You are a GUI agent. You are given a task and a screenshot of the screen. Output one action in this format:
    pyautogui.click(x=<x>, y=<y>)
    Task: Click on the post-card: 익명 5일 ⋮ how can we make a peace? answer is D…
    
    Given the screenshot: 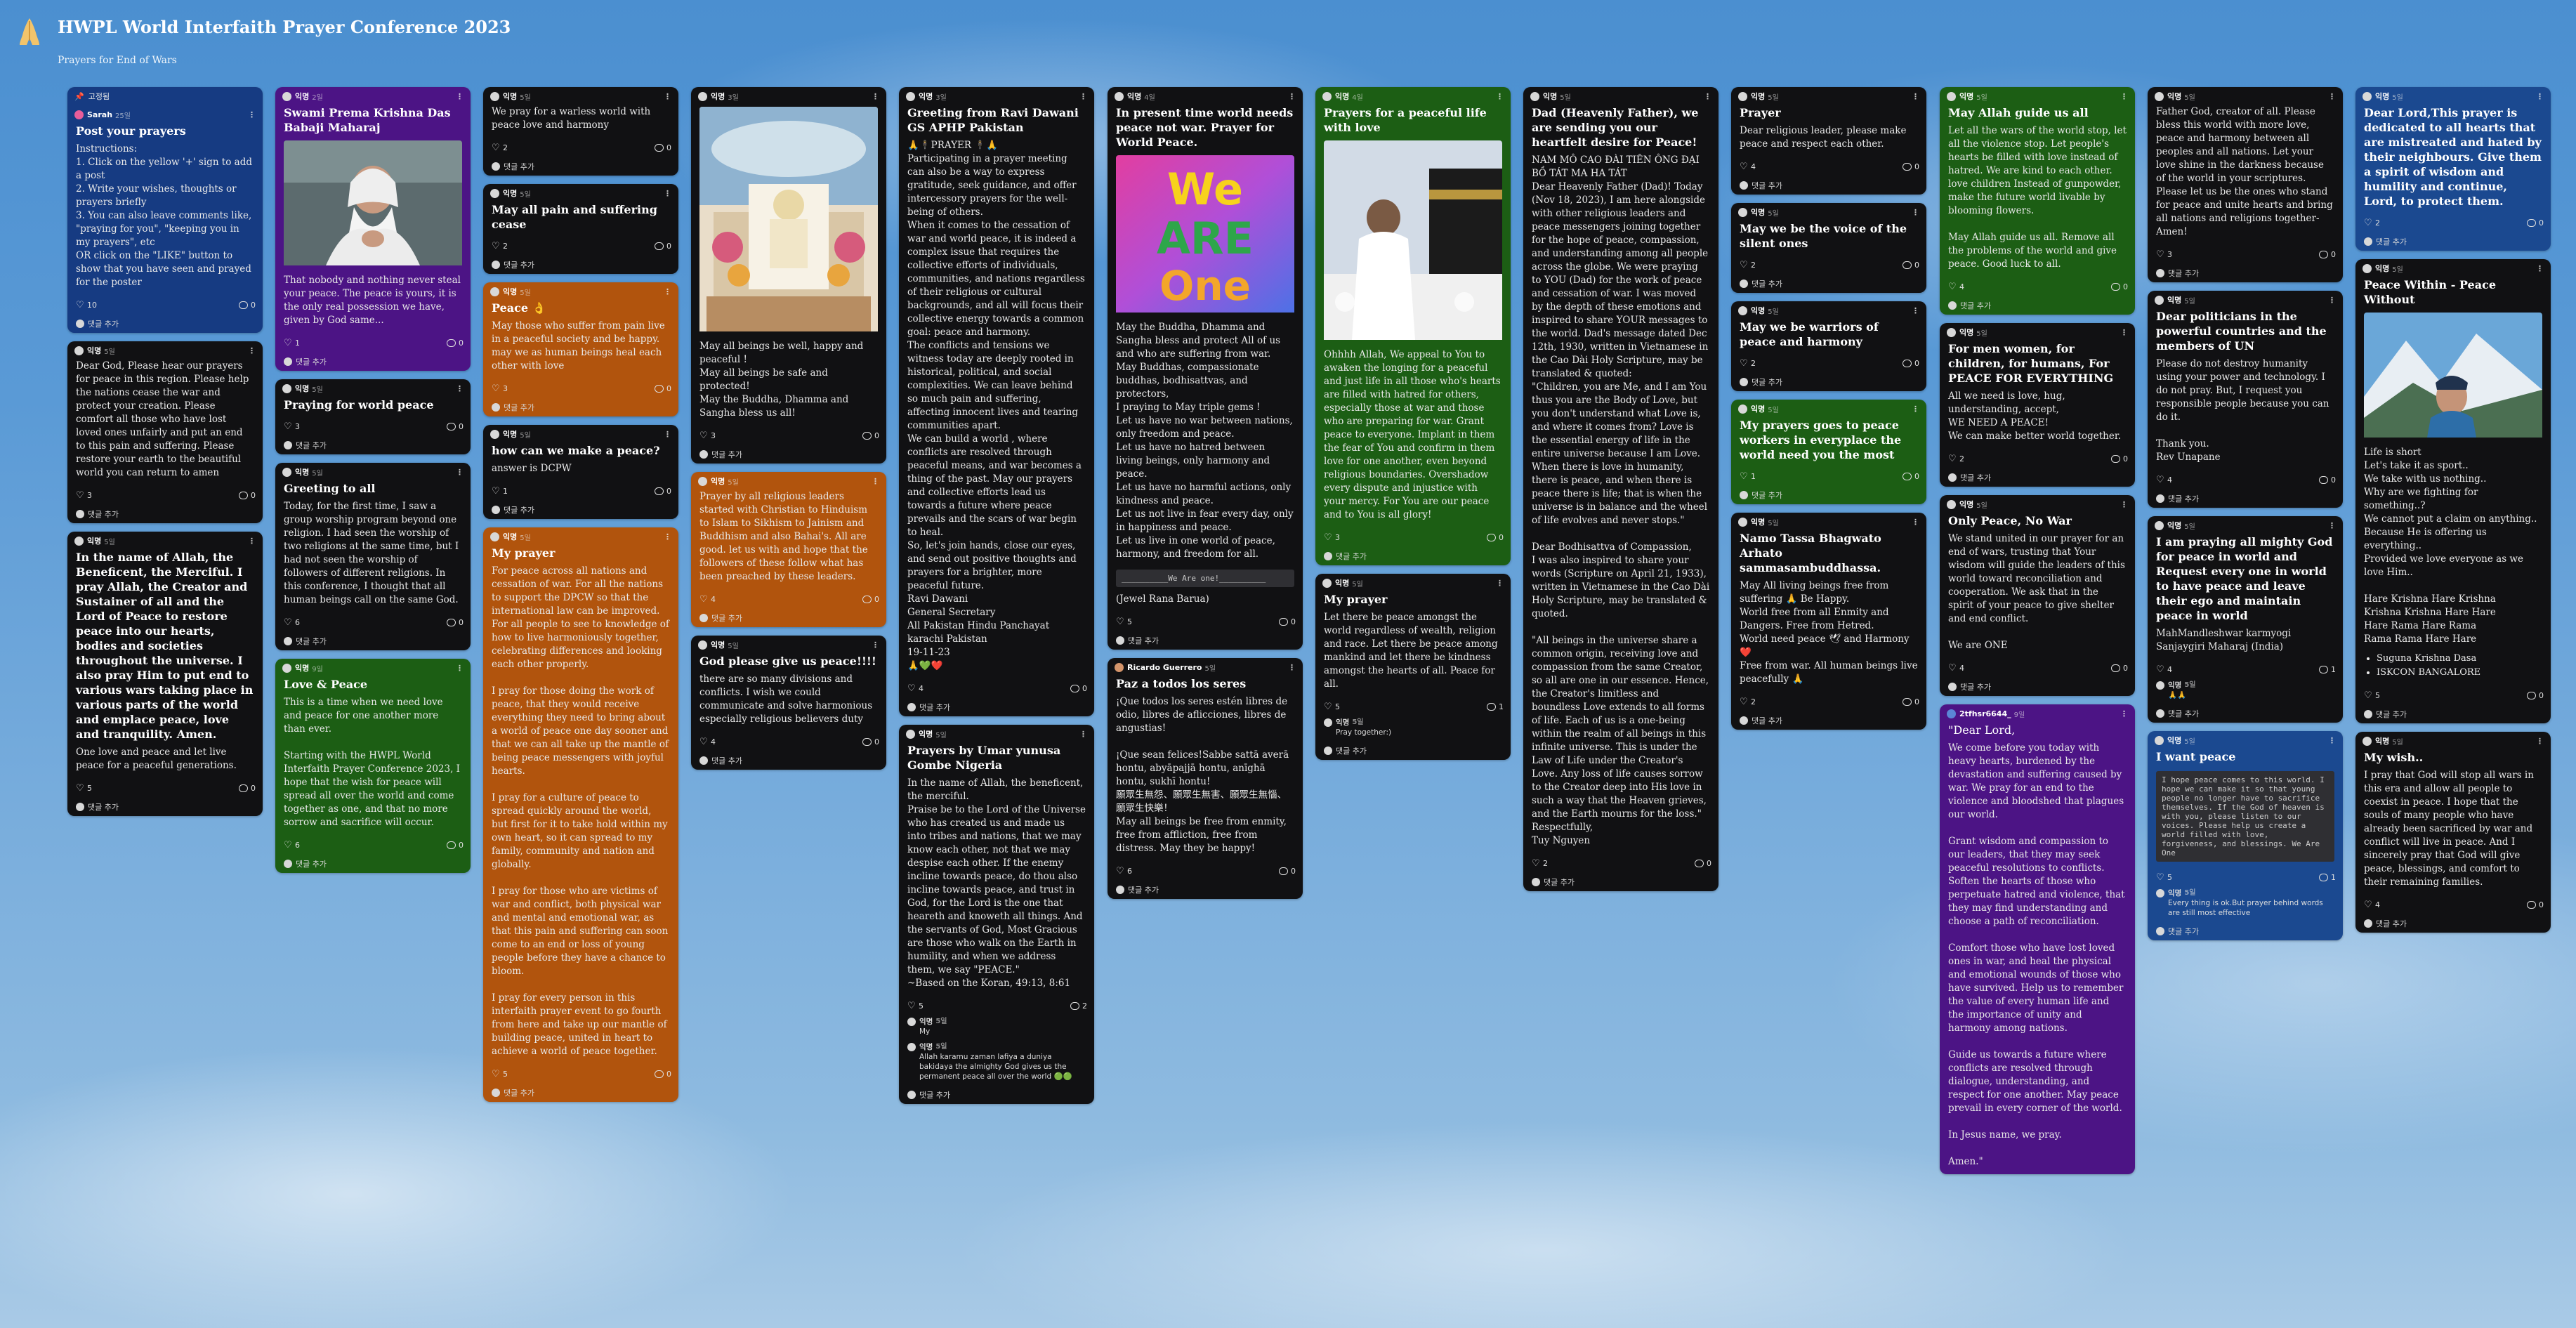 What is the action you would take?
    pyautogui.click(x=580, y=472)
    